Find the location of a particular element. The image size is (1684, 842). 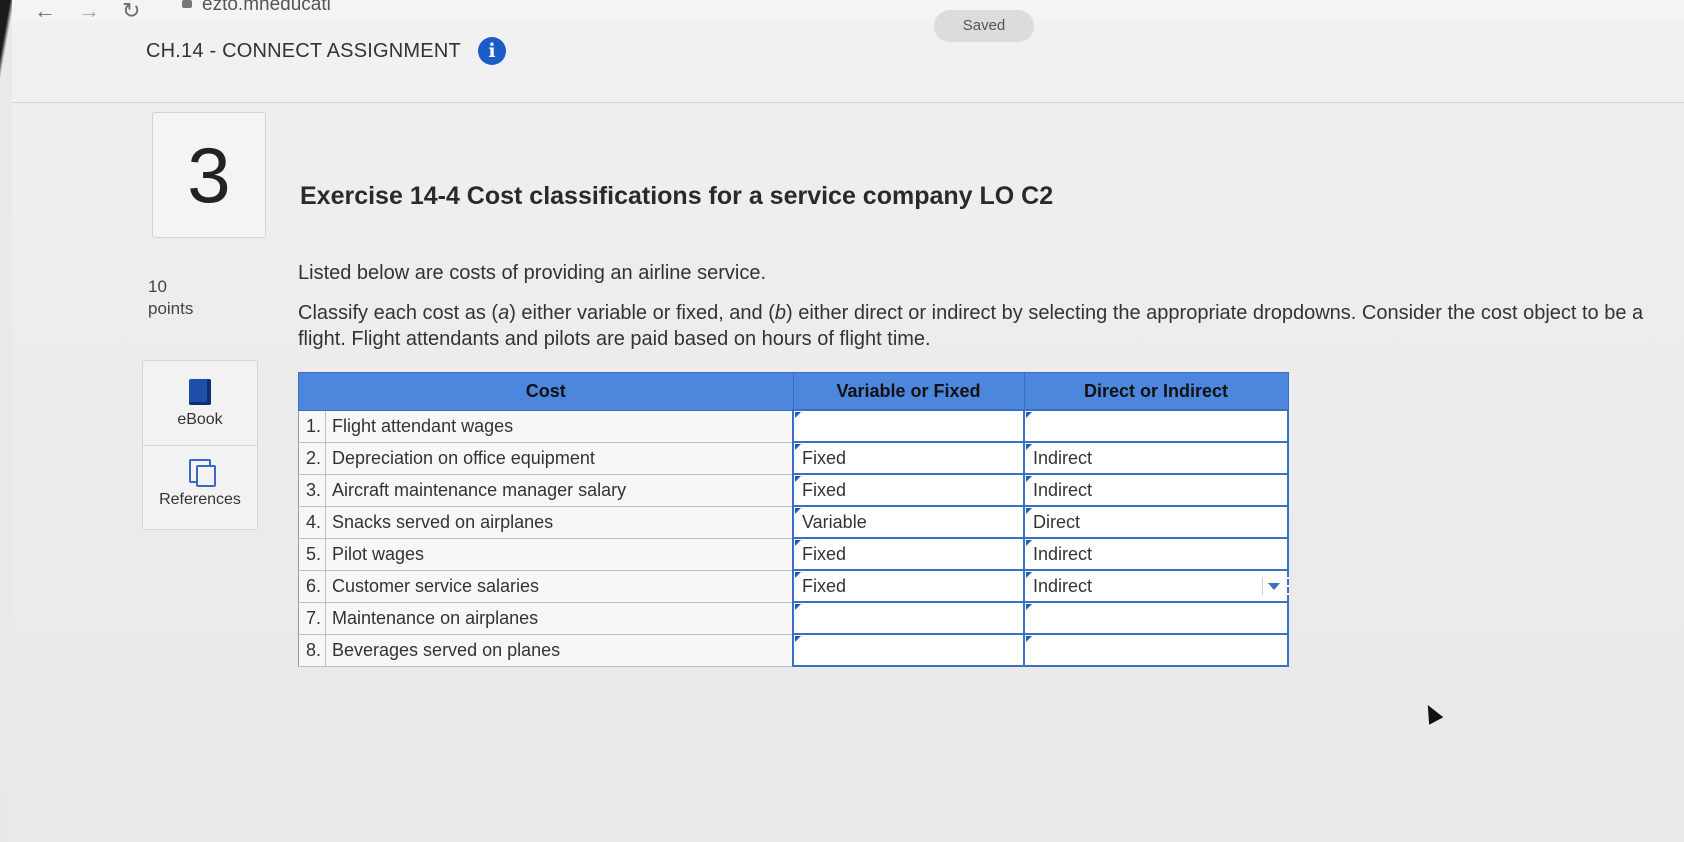

header-direct-indirect: Direct or Indirect is located at coordinates (1156, 391).